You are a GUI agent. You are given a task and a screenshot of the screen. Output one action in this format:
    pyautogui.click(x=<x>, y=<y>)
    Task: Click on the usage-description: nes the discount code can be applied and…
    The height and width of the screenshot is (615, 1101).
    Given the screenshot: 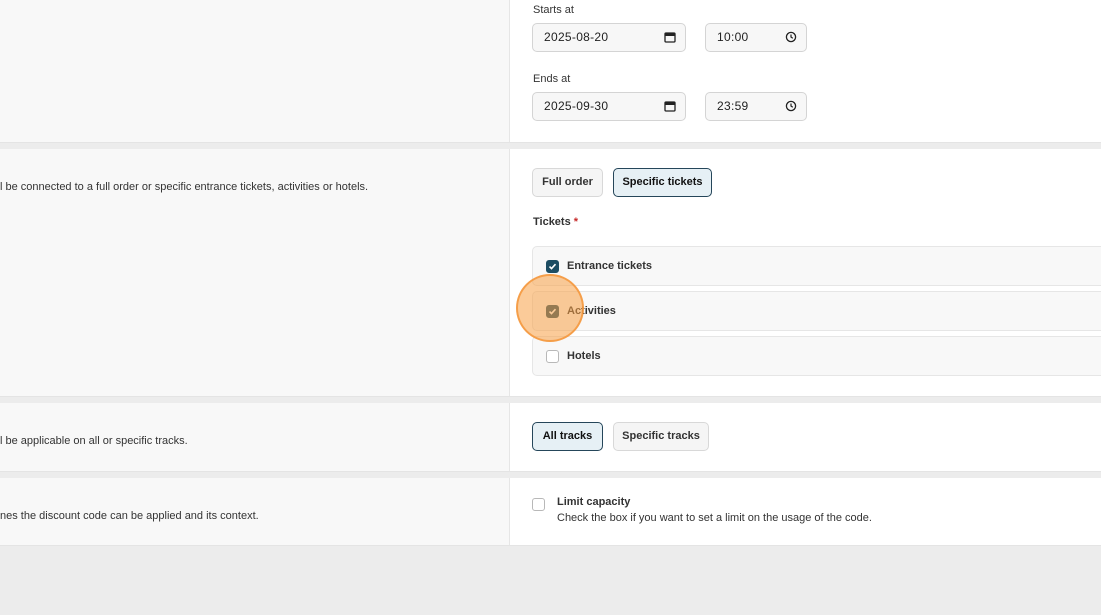 What is the action you would take?
    pyautogui.click(x=129, y=516)
    